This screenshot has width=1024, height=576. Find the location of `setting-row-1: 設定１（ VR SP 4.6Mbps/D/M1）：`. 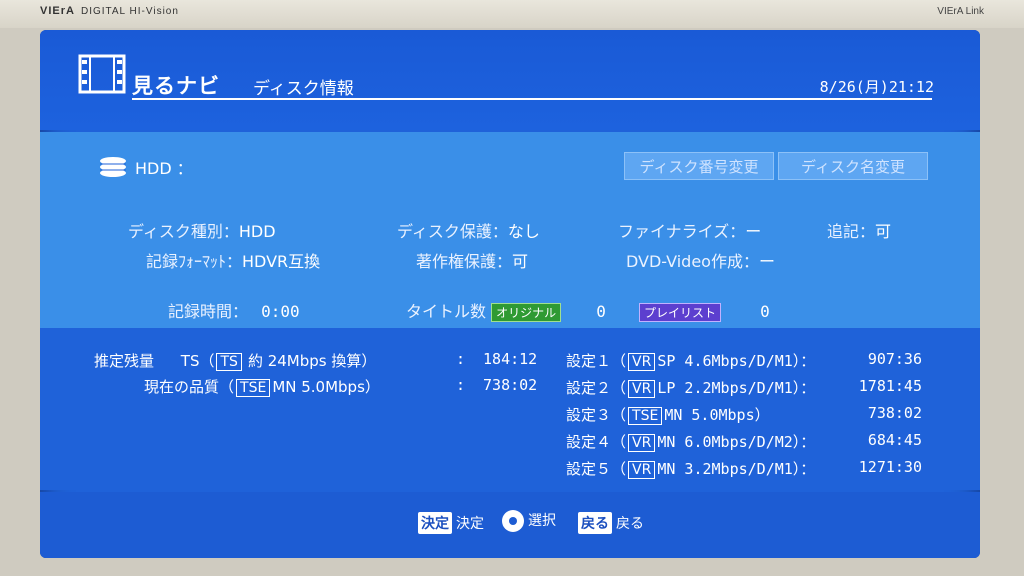

setting-row-1: 設定１（ VR SP 4.6Mbps/D/M1）： is located at coordinates (690, 360).